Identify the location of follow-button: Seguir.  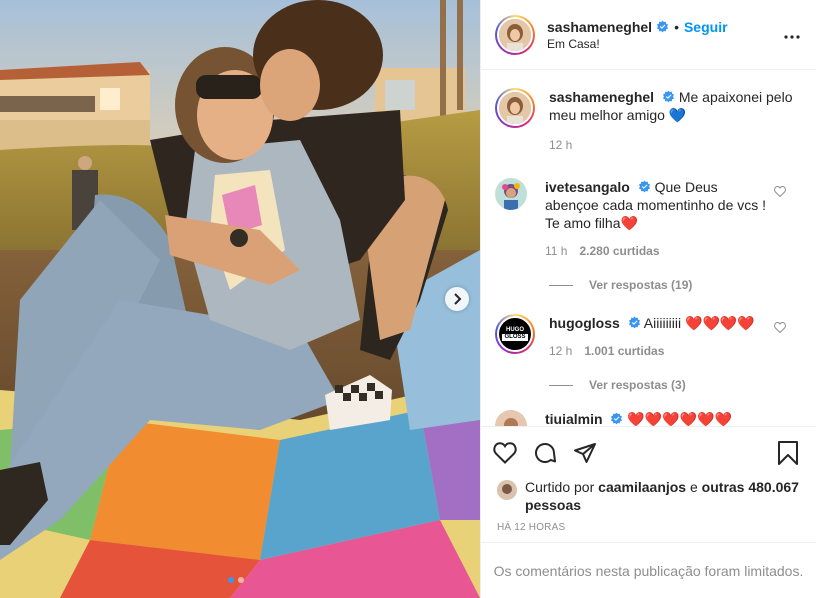
(706, 27).